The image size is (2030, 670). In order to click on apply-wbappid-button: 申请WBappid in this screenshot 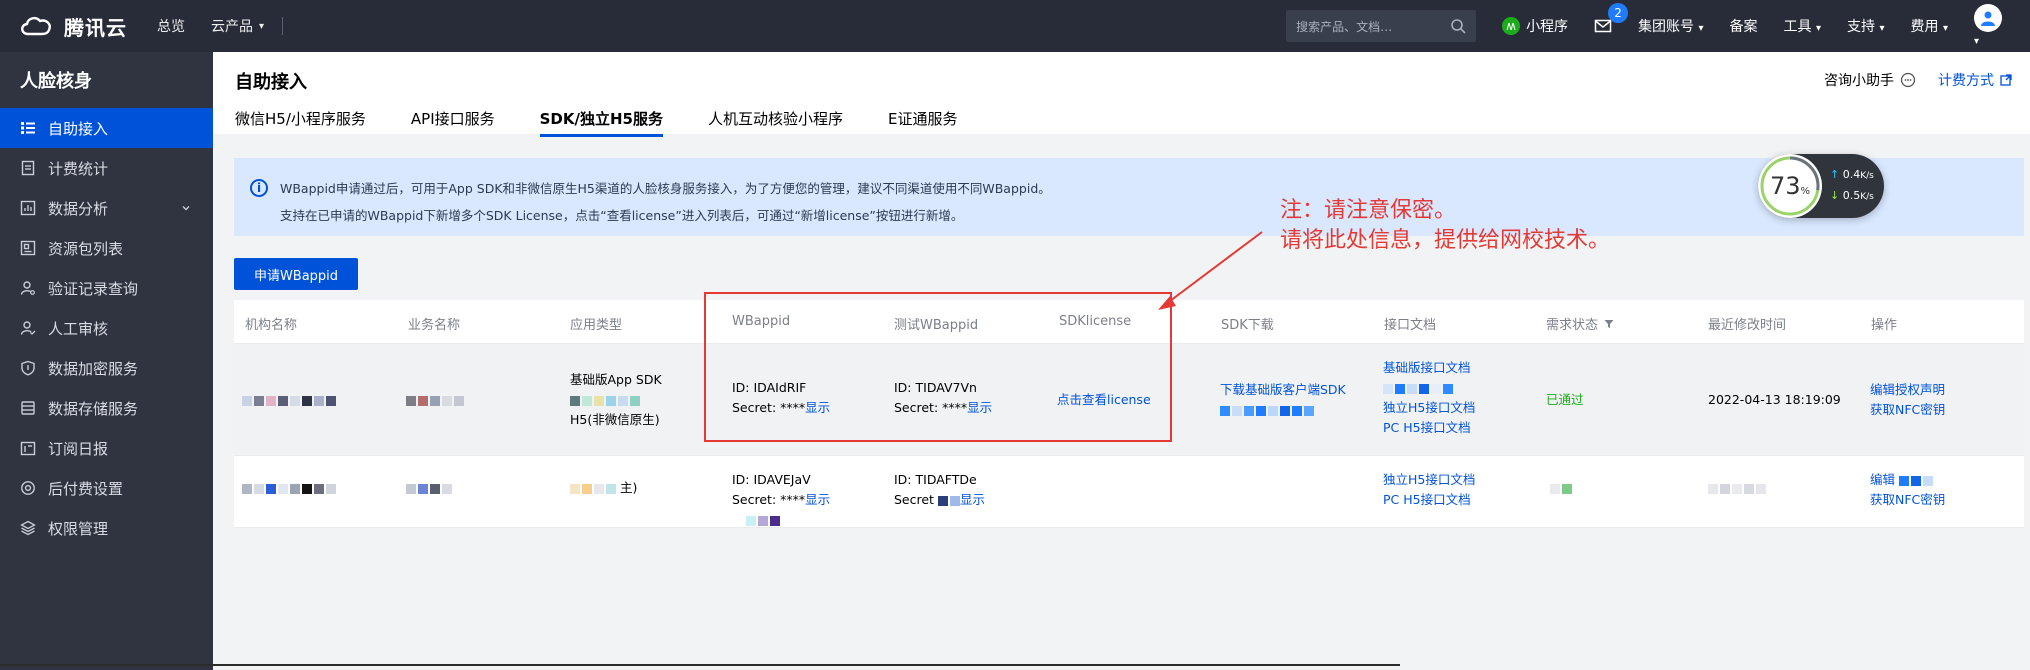, I will do `click(296, 274)`.